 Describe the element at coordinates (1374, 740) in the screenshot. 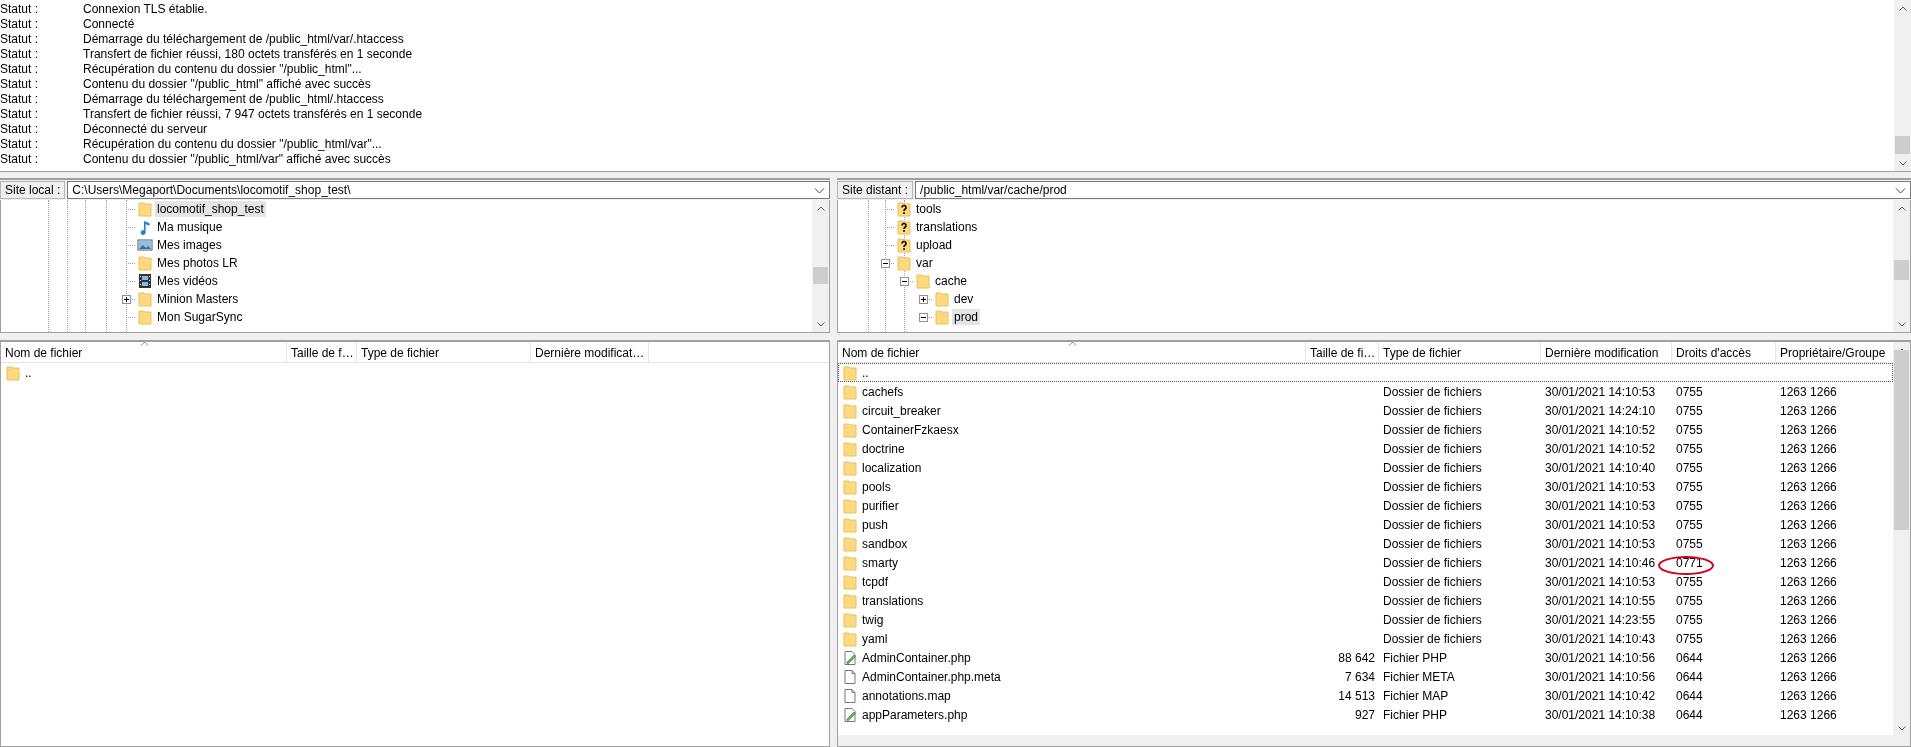

I see `horizontal-scrollbar` at that location.